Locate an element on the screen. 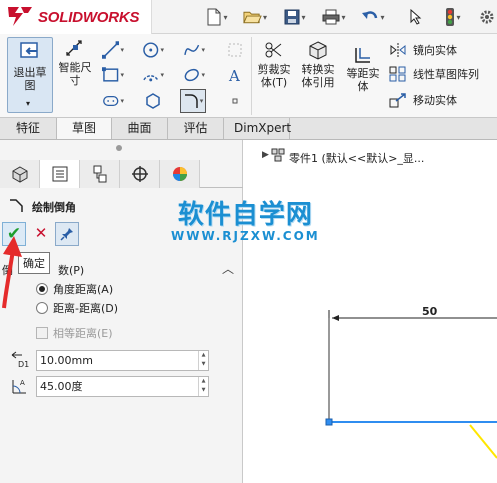  offset-entities-button: 等距实 体 is located at coordinates (363, 69).